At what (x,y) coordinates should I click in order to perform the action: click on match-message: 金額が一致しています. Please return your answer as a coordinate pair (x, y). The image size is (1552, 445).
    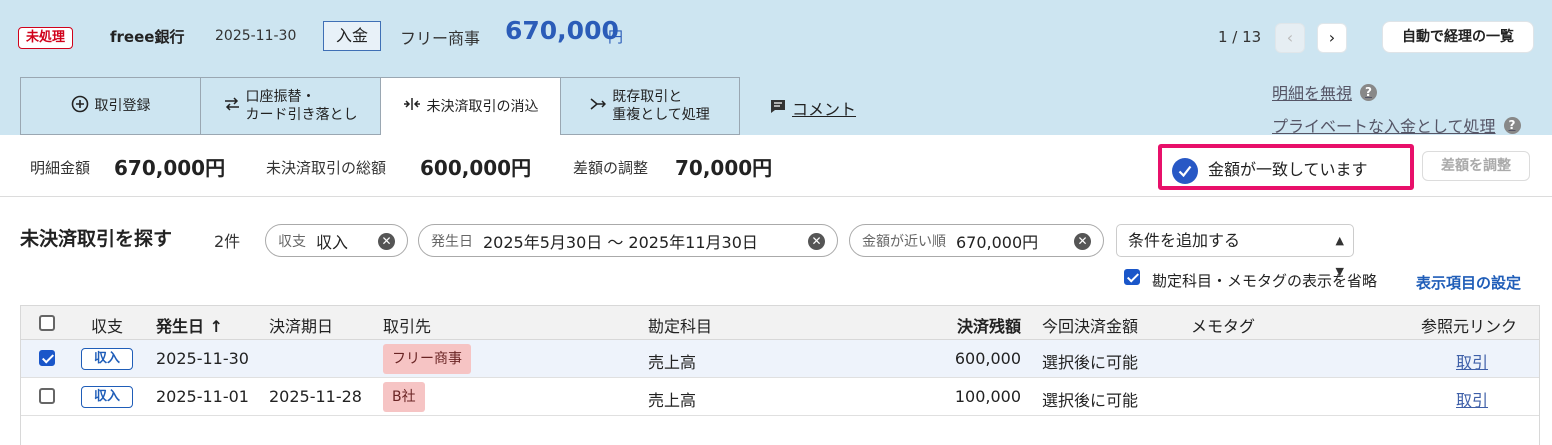
    Looking at the image, I should click on (1288, 169).